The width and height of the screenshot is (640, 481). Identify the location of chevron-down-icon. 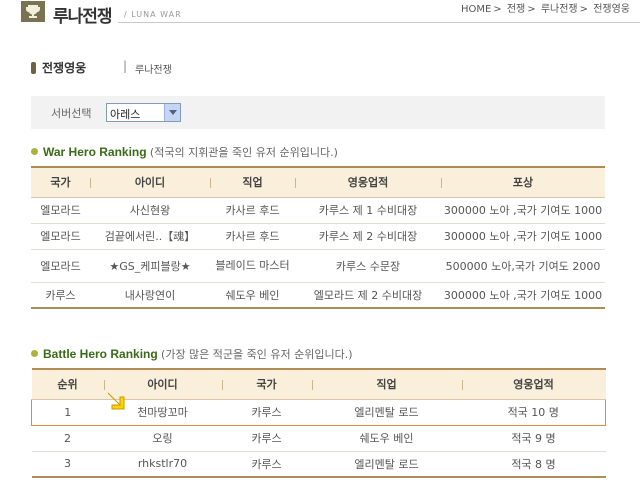
(172, 112).